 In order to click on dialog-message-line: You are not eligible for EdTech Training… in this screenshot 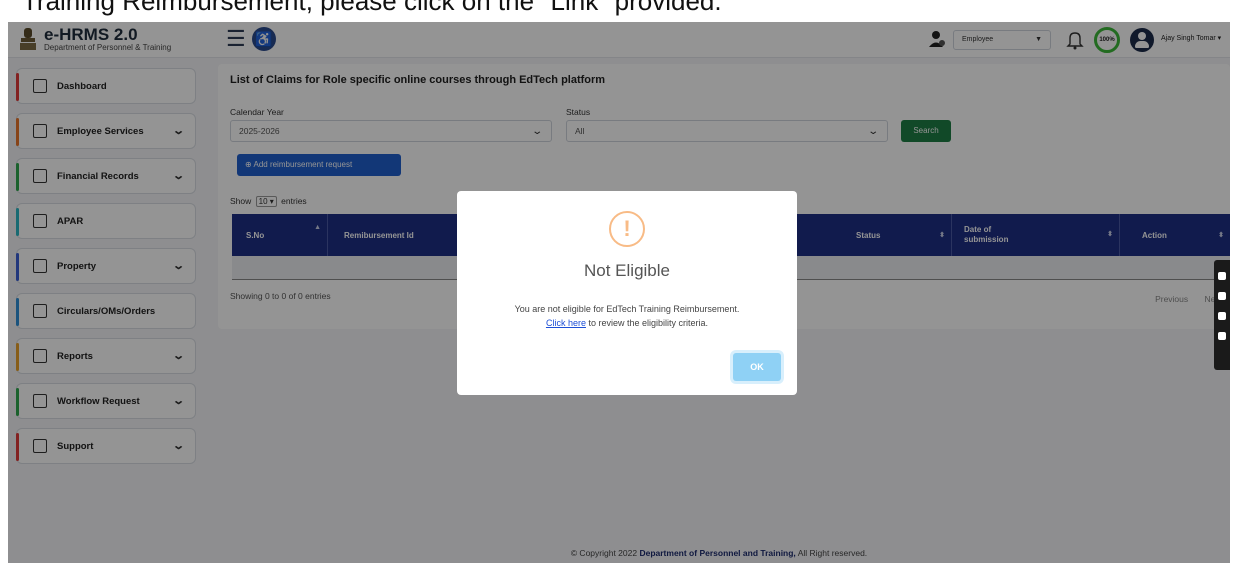, I will do `click(627, 309)`.